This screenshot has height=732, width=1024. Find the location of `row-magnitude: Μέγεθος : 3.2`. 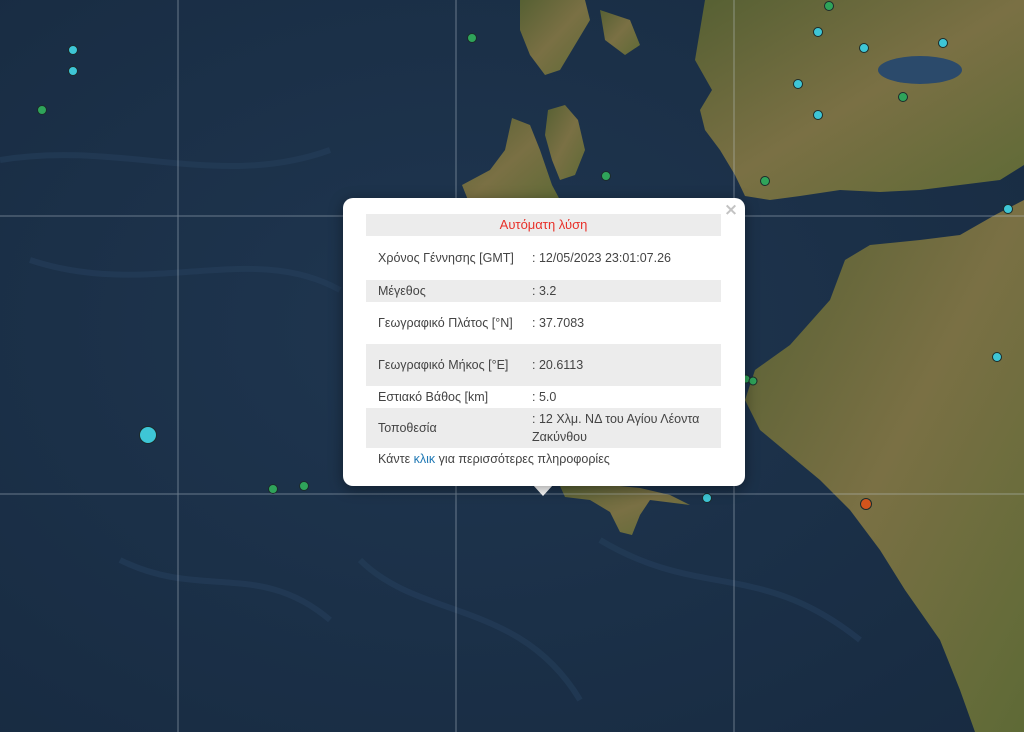

row-magnitude: Μέγεθος : 3.2 is located at coordinates (543, 291).